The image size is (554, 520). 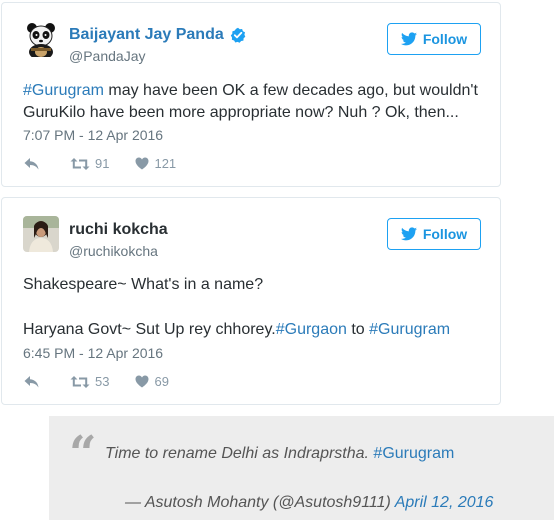 I want to click on tweet-actions: 91 121, so click(x=108, y=163).